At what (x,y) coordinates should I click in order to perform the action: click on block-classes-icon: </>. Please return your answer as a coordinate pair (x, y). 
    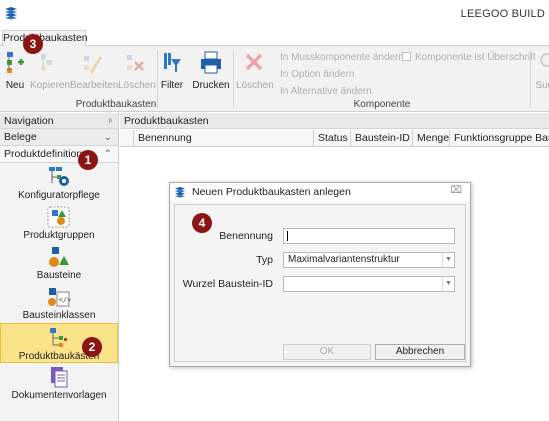
    Looking at the image, I should click on (60, 297).